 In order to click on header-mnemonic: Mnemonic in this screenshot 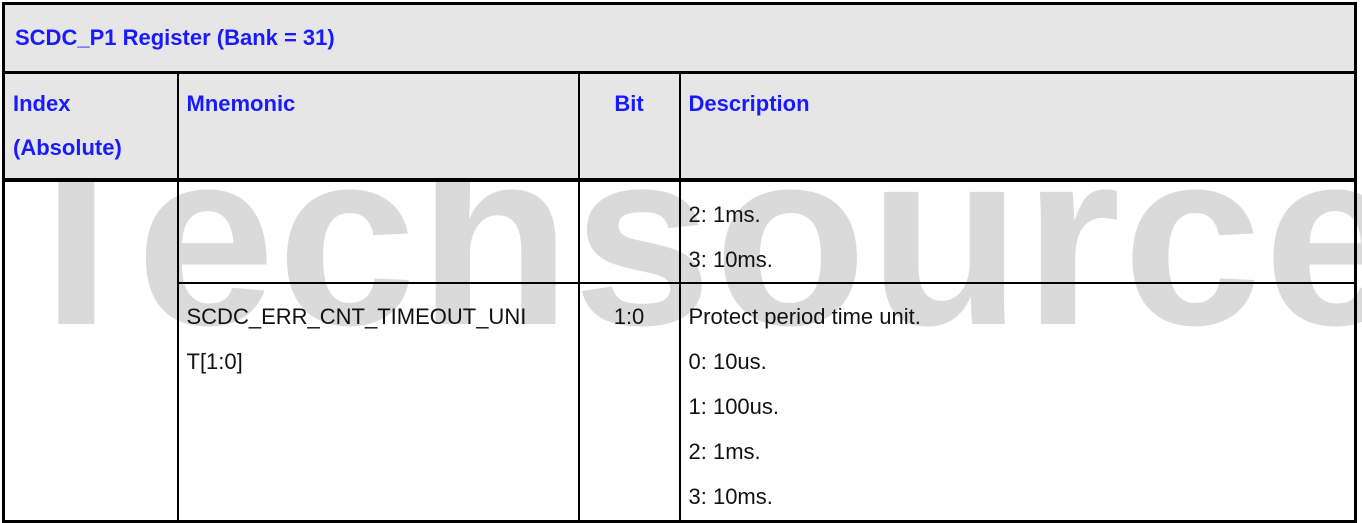, I will do `click(378, 126)`.